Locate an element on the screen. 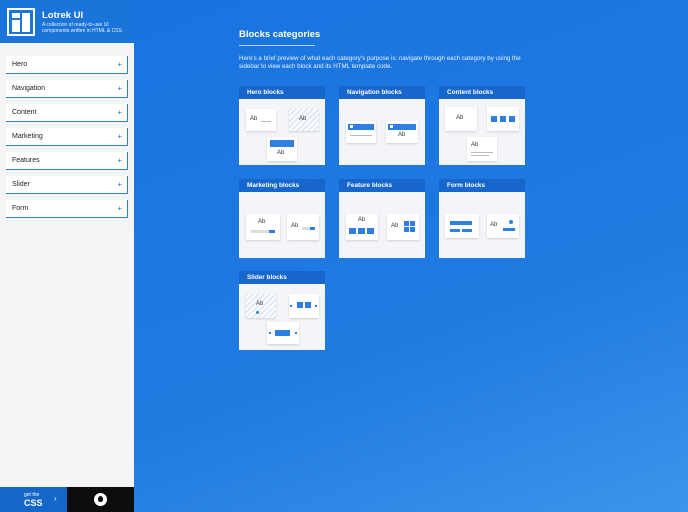 This screenshot has height=512, width=688. sidebar-item-label: Features is located at coordinates (26, 160).